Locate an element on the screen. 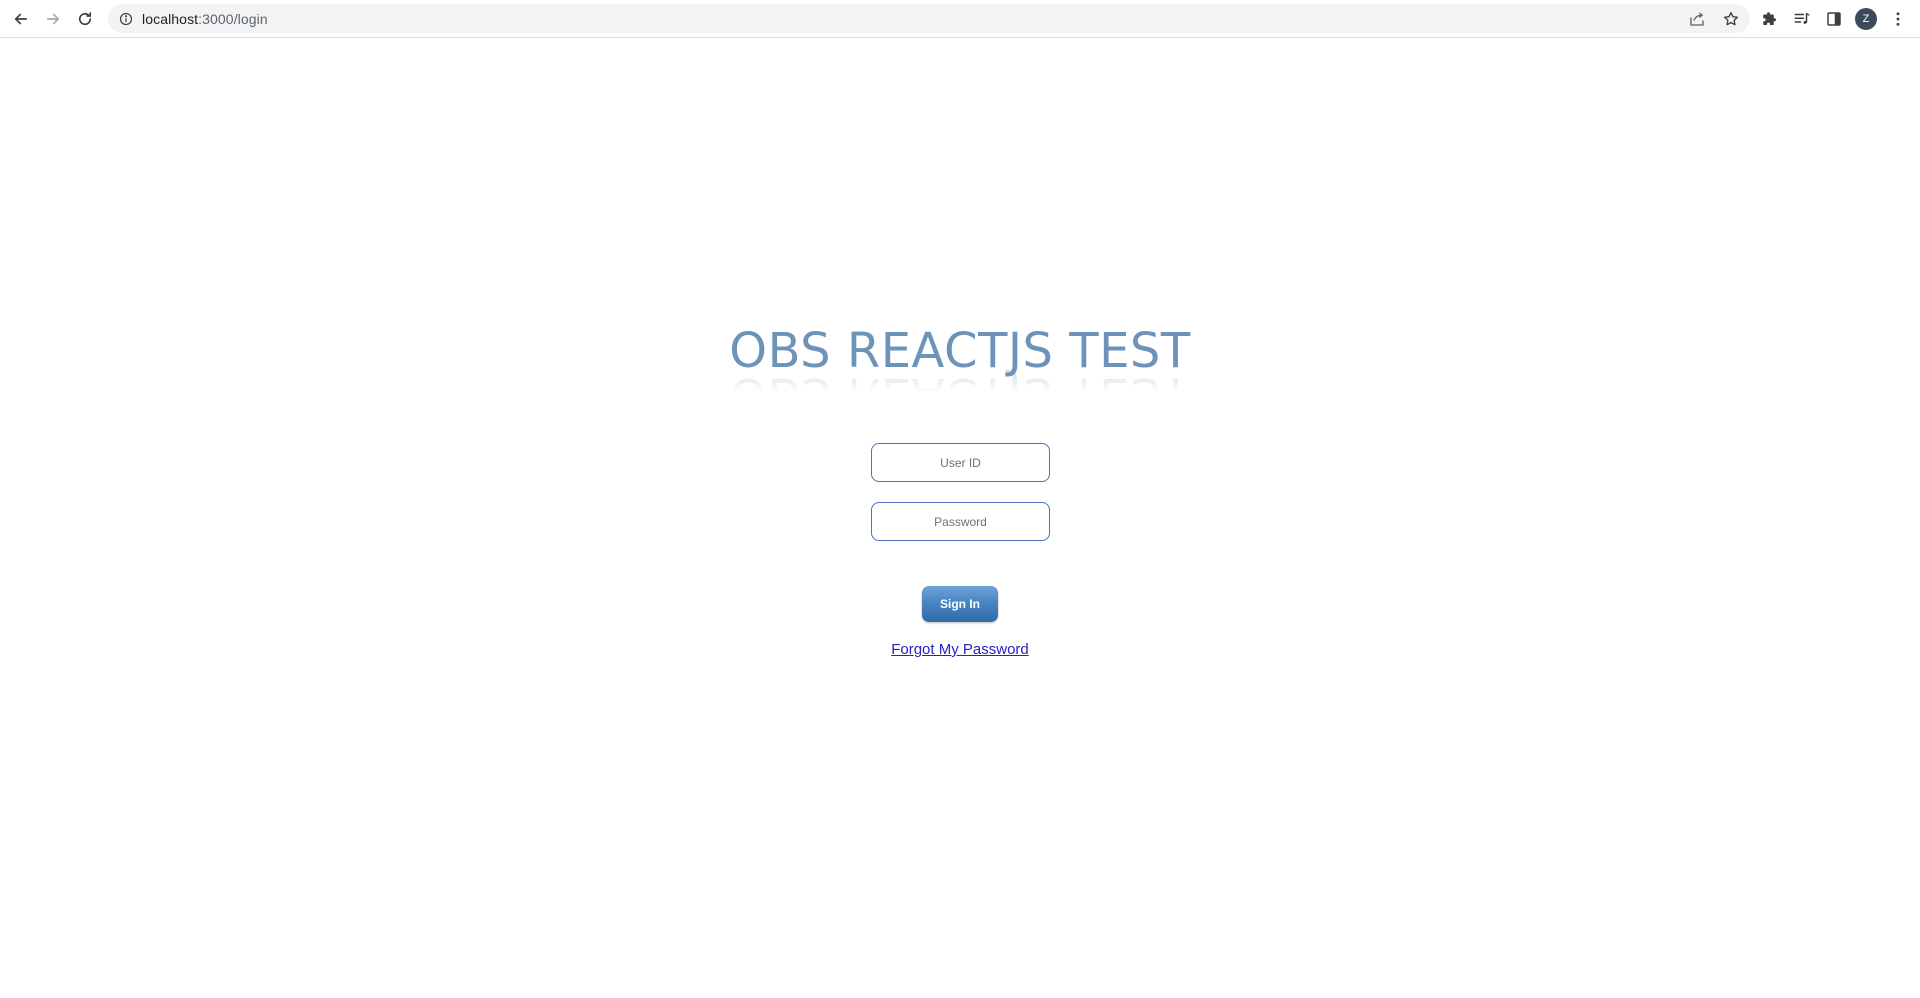 The height and width of the screenshot is (998, 1920). kebab-menu-icon is located at coordinates (1898, 19).